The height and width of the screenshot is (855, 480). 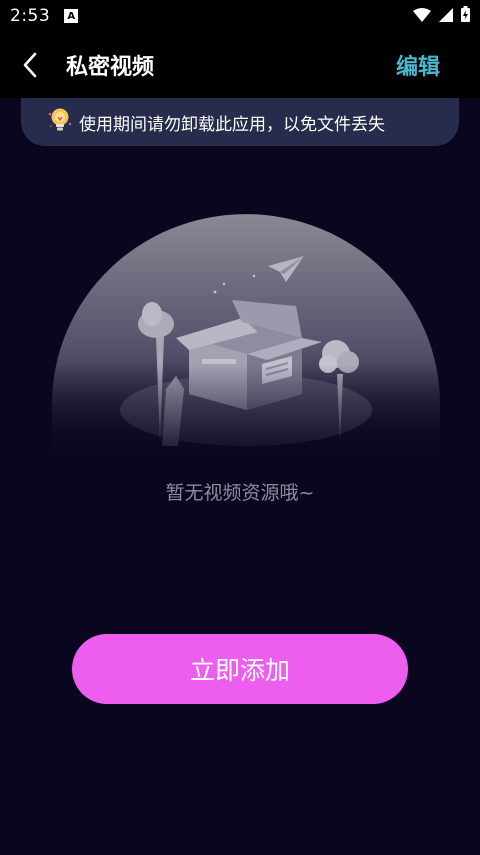 I want to click on warning-banner: 使用期间请勿卸载此应用，以免文件丢失, so click(x=240, y=122).